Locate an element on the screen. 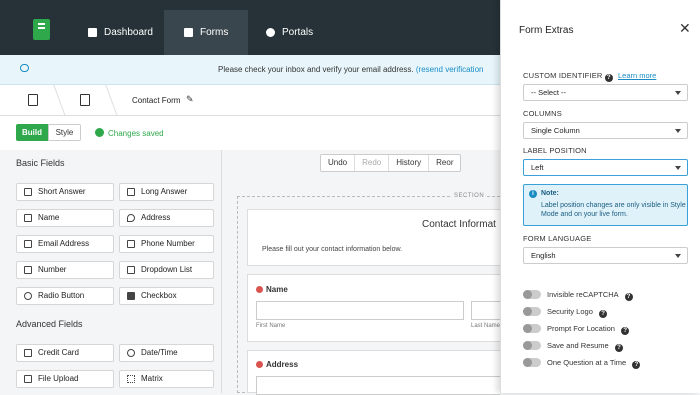  field-number: Number is located at coordinates (65, 270).